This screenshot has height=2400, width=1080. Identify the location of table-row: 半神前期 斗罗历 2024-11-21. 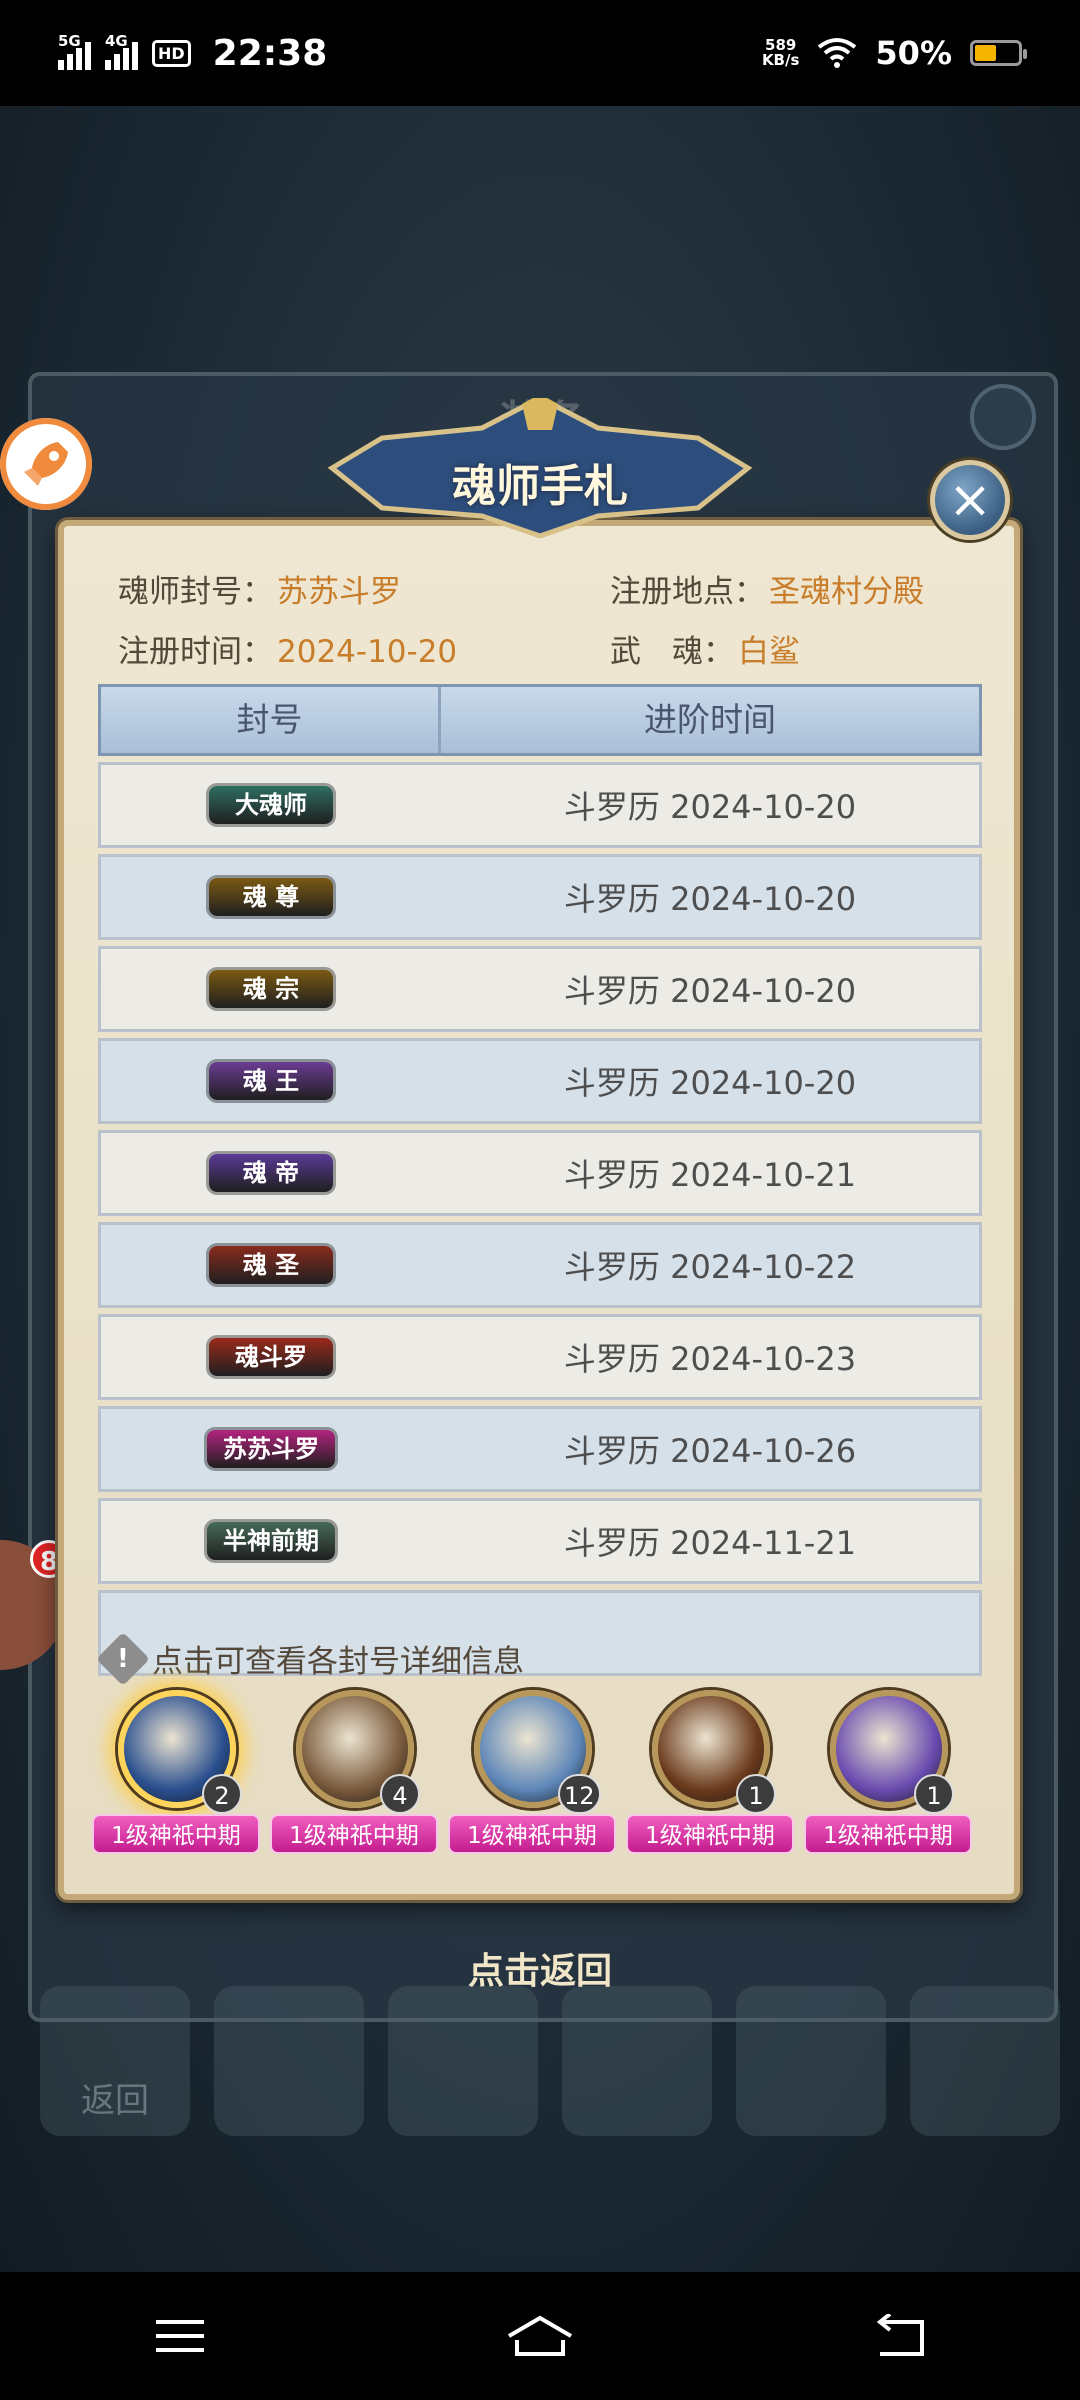
(540, 1541).